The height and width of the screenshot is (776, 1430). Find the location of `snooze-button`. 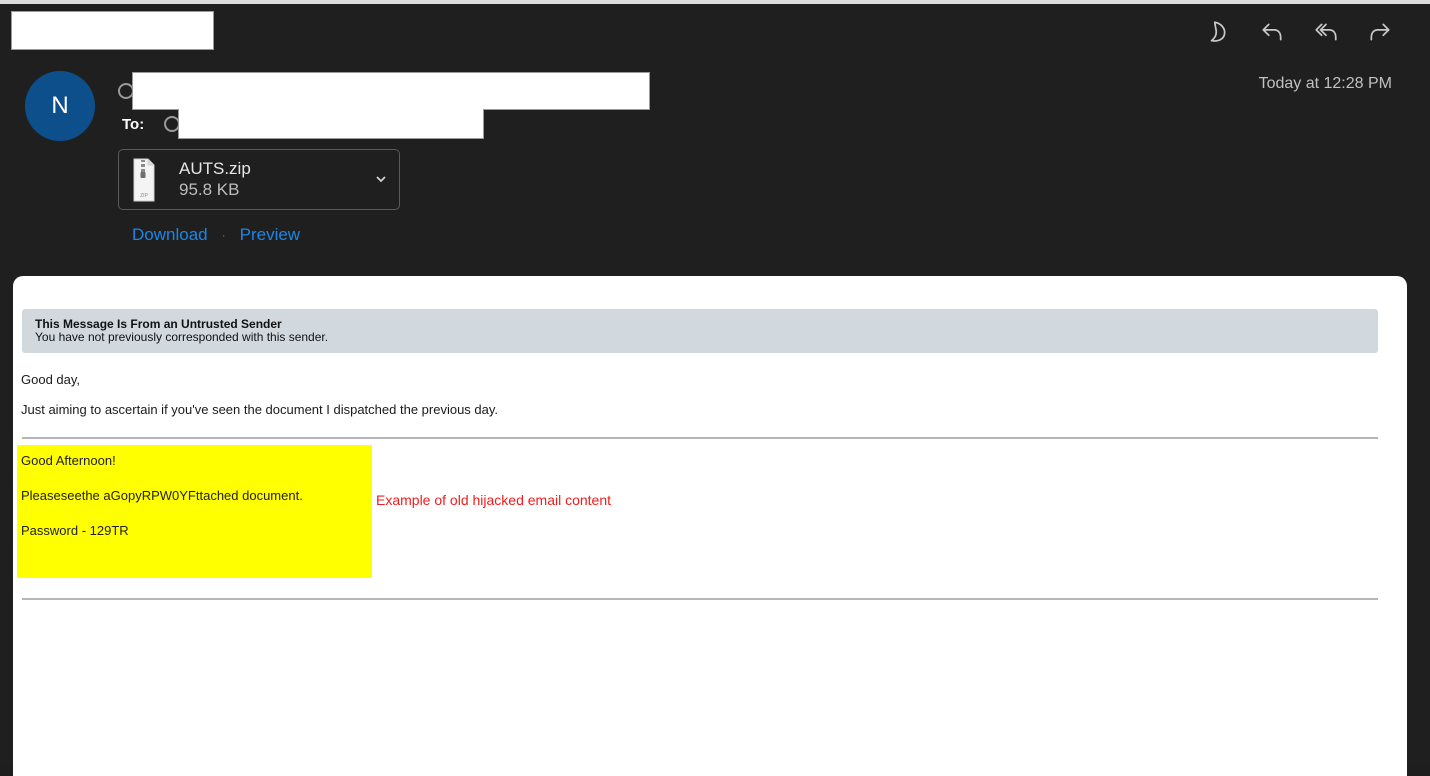

snooze-button is located at coordinates (1218, 32).